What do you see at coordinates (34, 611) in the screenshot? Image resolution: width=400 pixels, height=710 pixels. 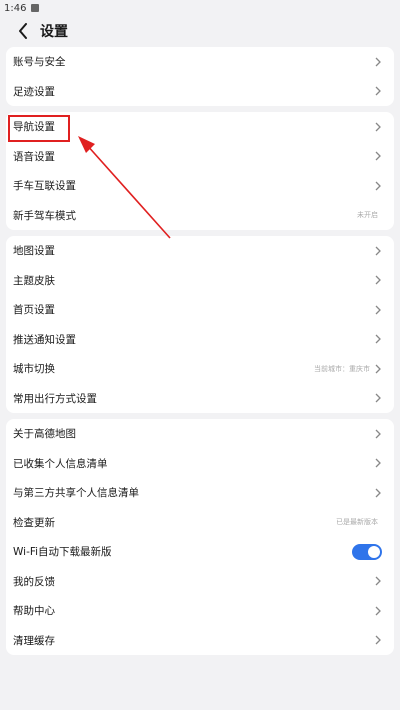 I see `row-label: 帮助中心` at bounding box center [34, 611].